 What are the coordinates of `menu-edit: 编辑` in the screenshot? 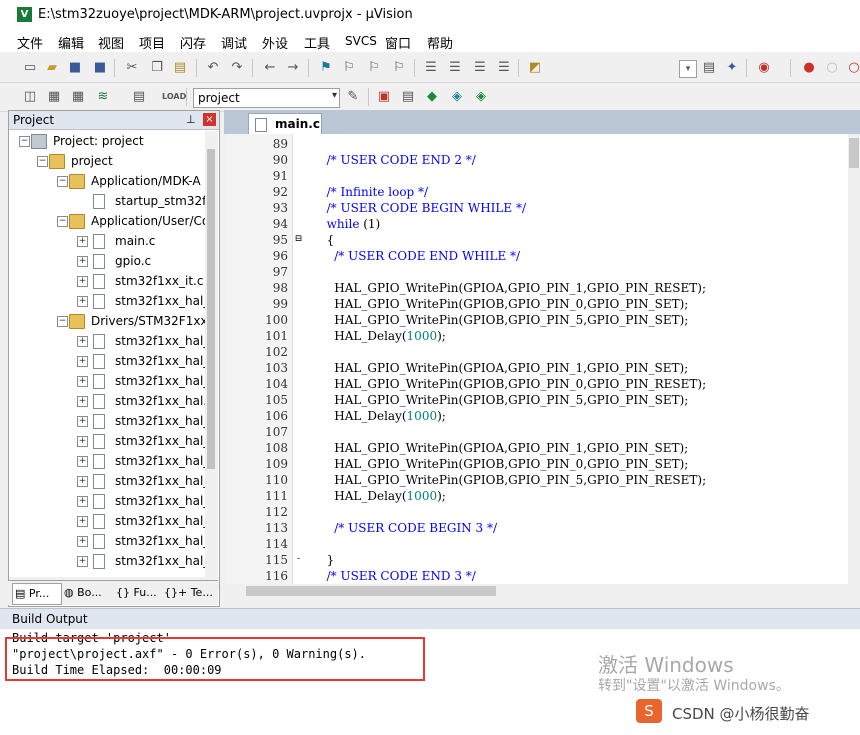 It's located at (71, 42).